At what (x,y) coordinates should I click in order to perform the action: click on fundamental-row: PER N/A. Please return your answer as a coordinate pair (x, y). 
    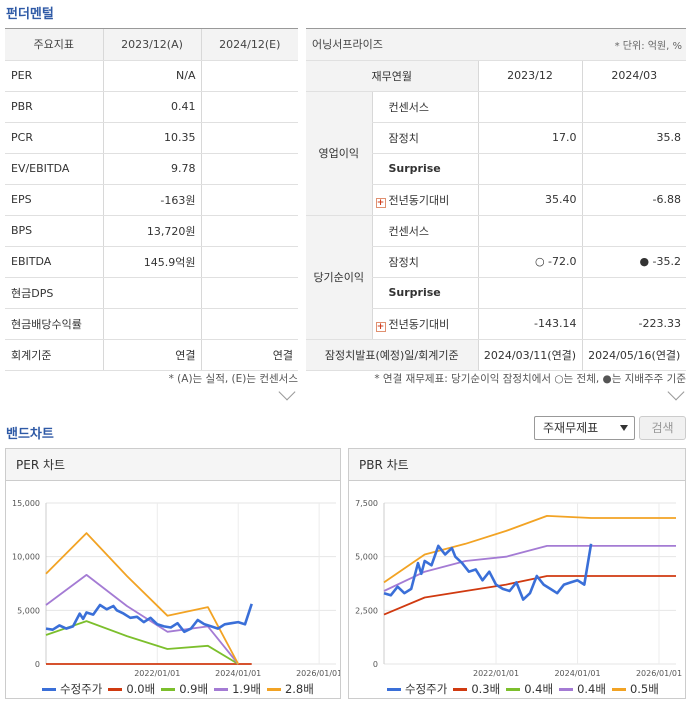
    Looking at the image, I should click on (151, 76).